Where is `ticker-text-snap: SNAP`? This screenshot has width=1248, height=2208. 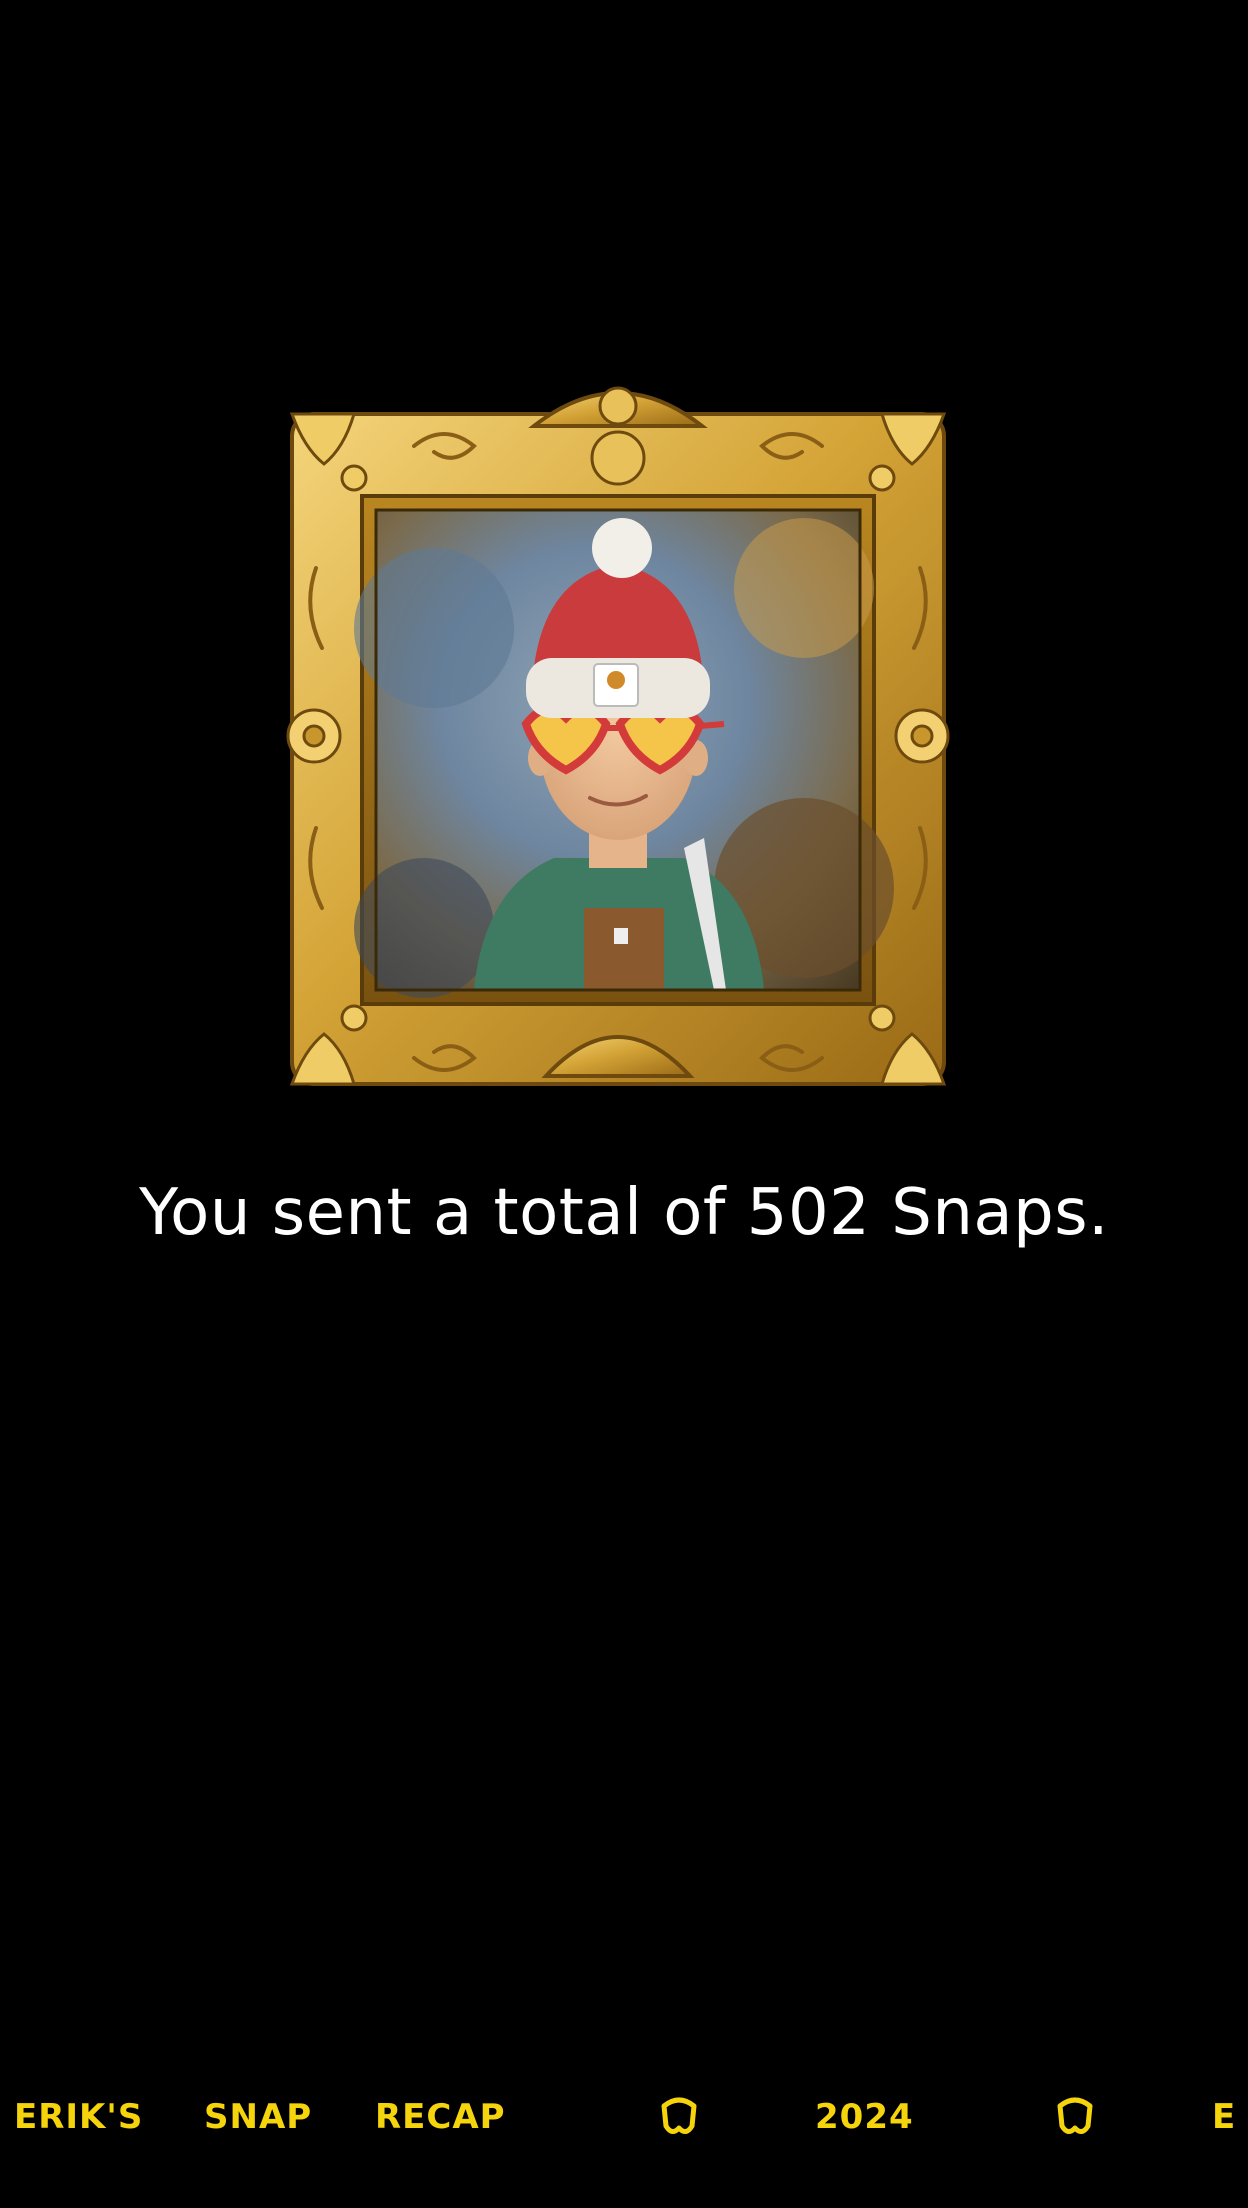
ticker-text-snap: SNAP is located at coordinates (258, 2117).